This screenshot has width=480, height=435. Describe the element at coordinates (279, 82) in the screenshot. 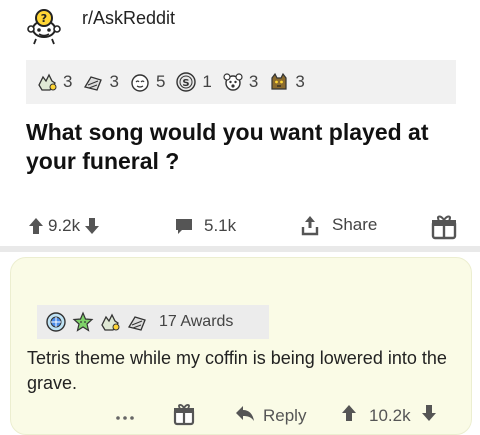

I see `gold-cat-award-icon` at that location.